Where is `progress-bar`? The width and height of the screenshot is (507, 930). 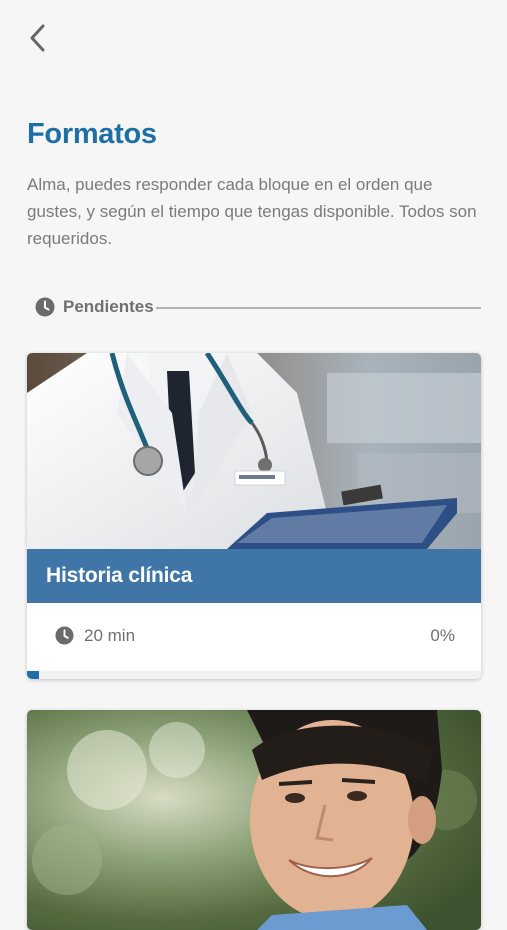 progress-bar is located at coordinates (254, 675).